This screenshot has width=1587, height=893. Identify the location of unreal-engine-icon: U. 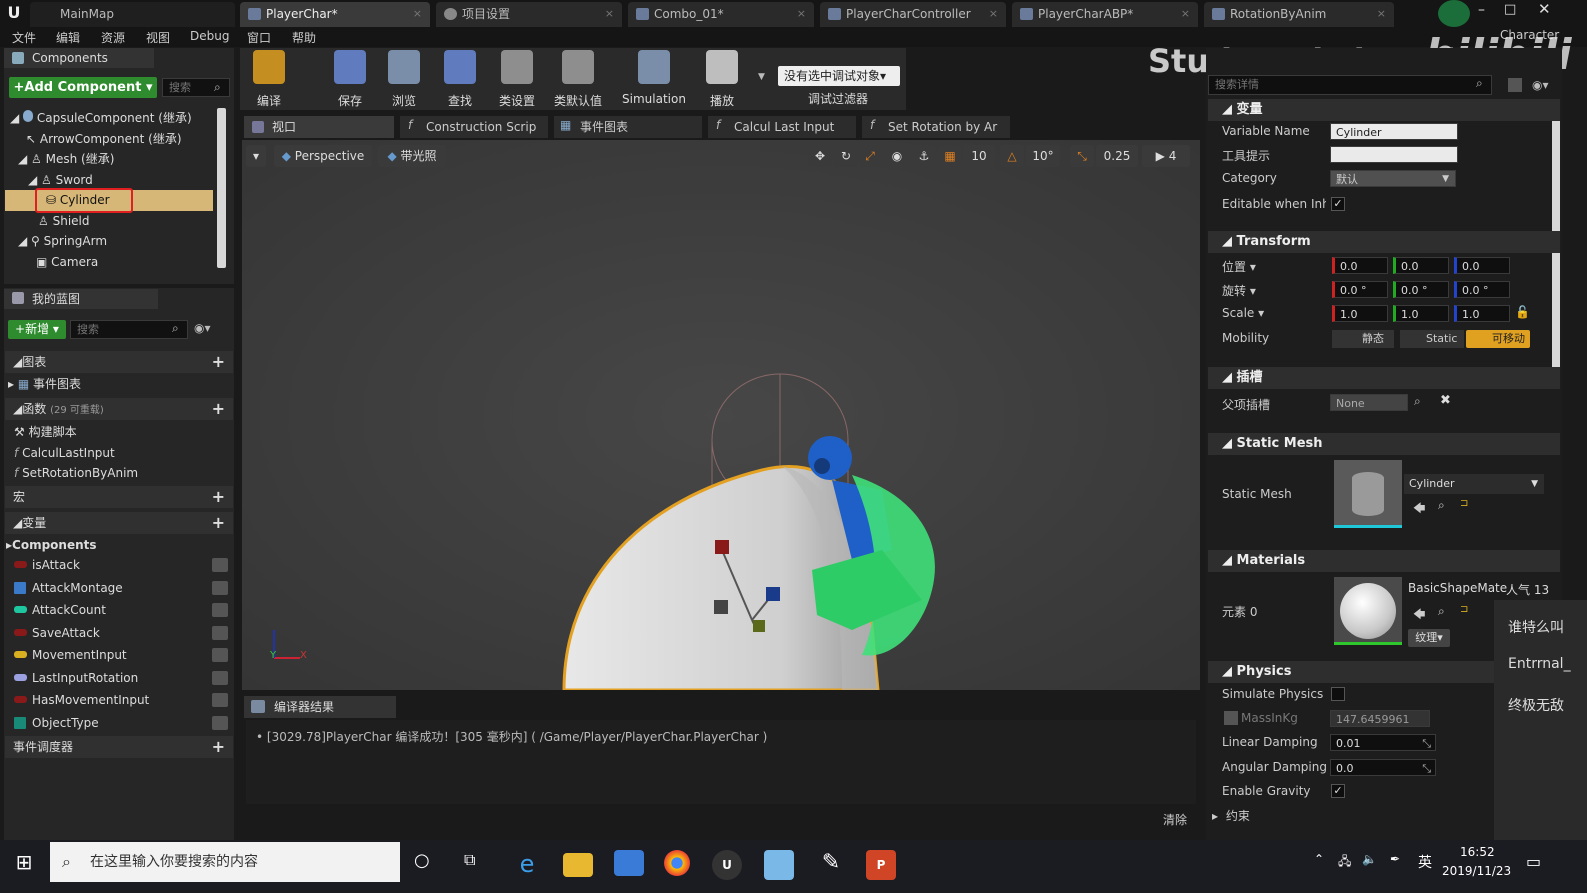
(727, 865).